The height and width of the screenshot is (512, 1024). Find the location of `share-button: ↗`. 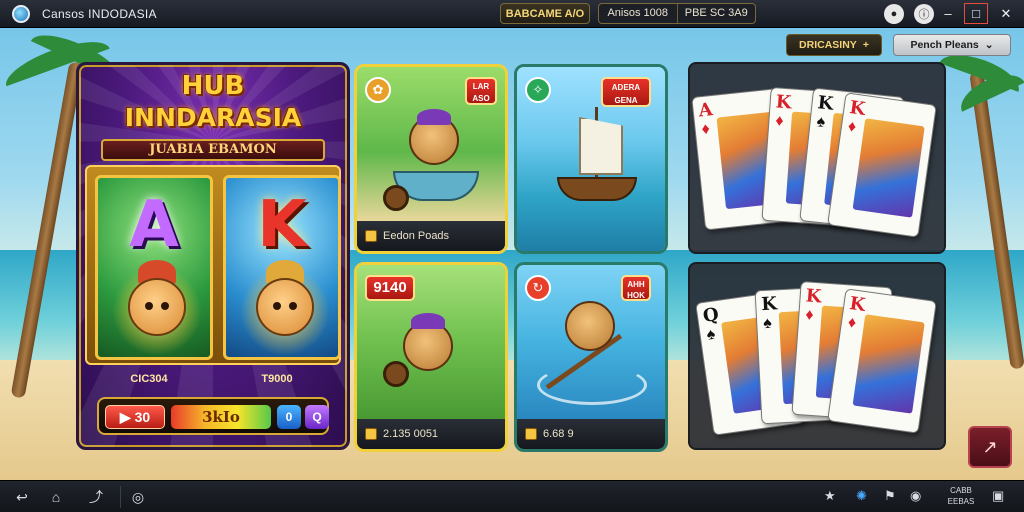

share-button: ↗ is located at coordinates (990, 447).